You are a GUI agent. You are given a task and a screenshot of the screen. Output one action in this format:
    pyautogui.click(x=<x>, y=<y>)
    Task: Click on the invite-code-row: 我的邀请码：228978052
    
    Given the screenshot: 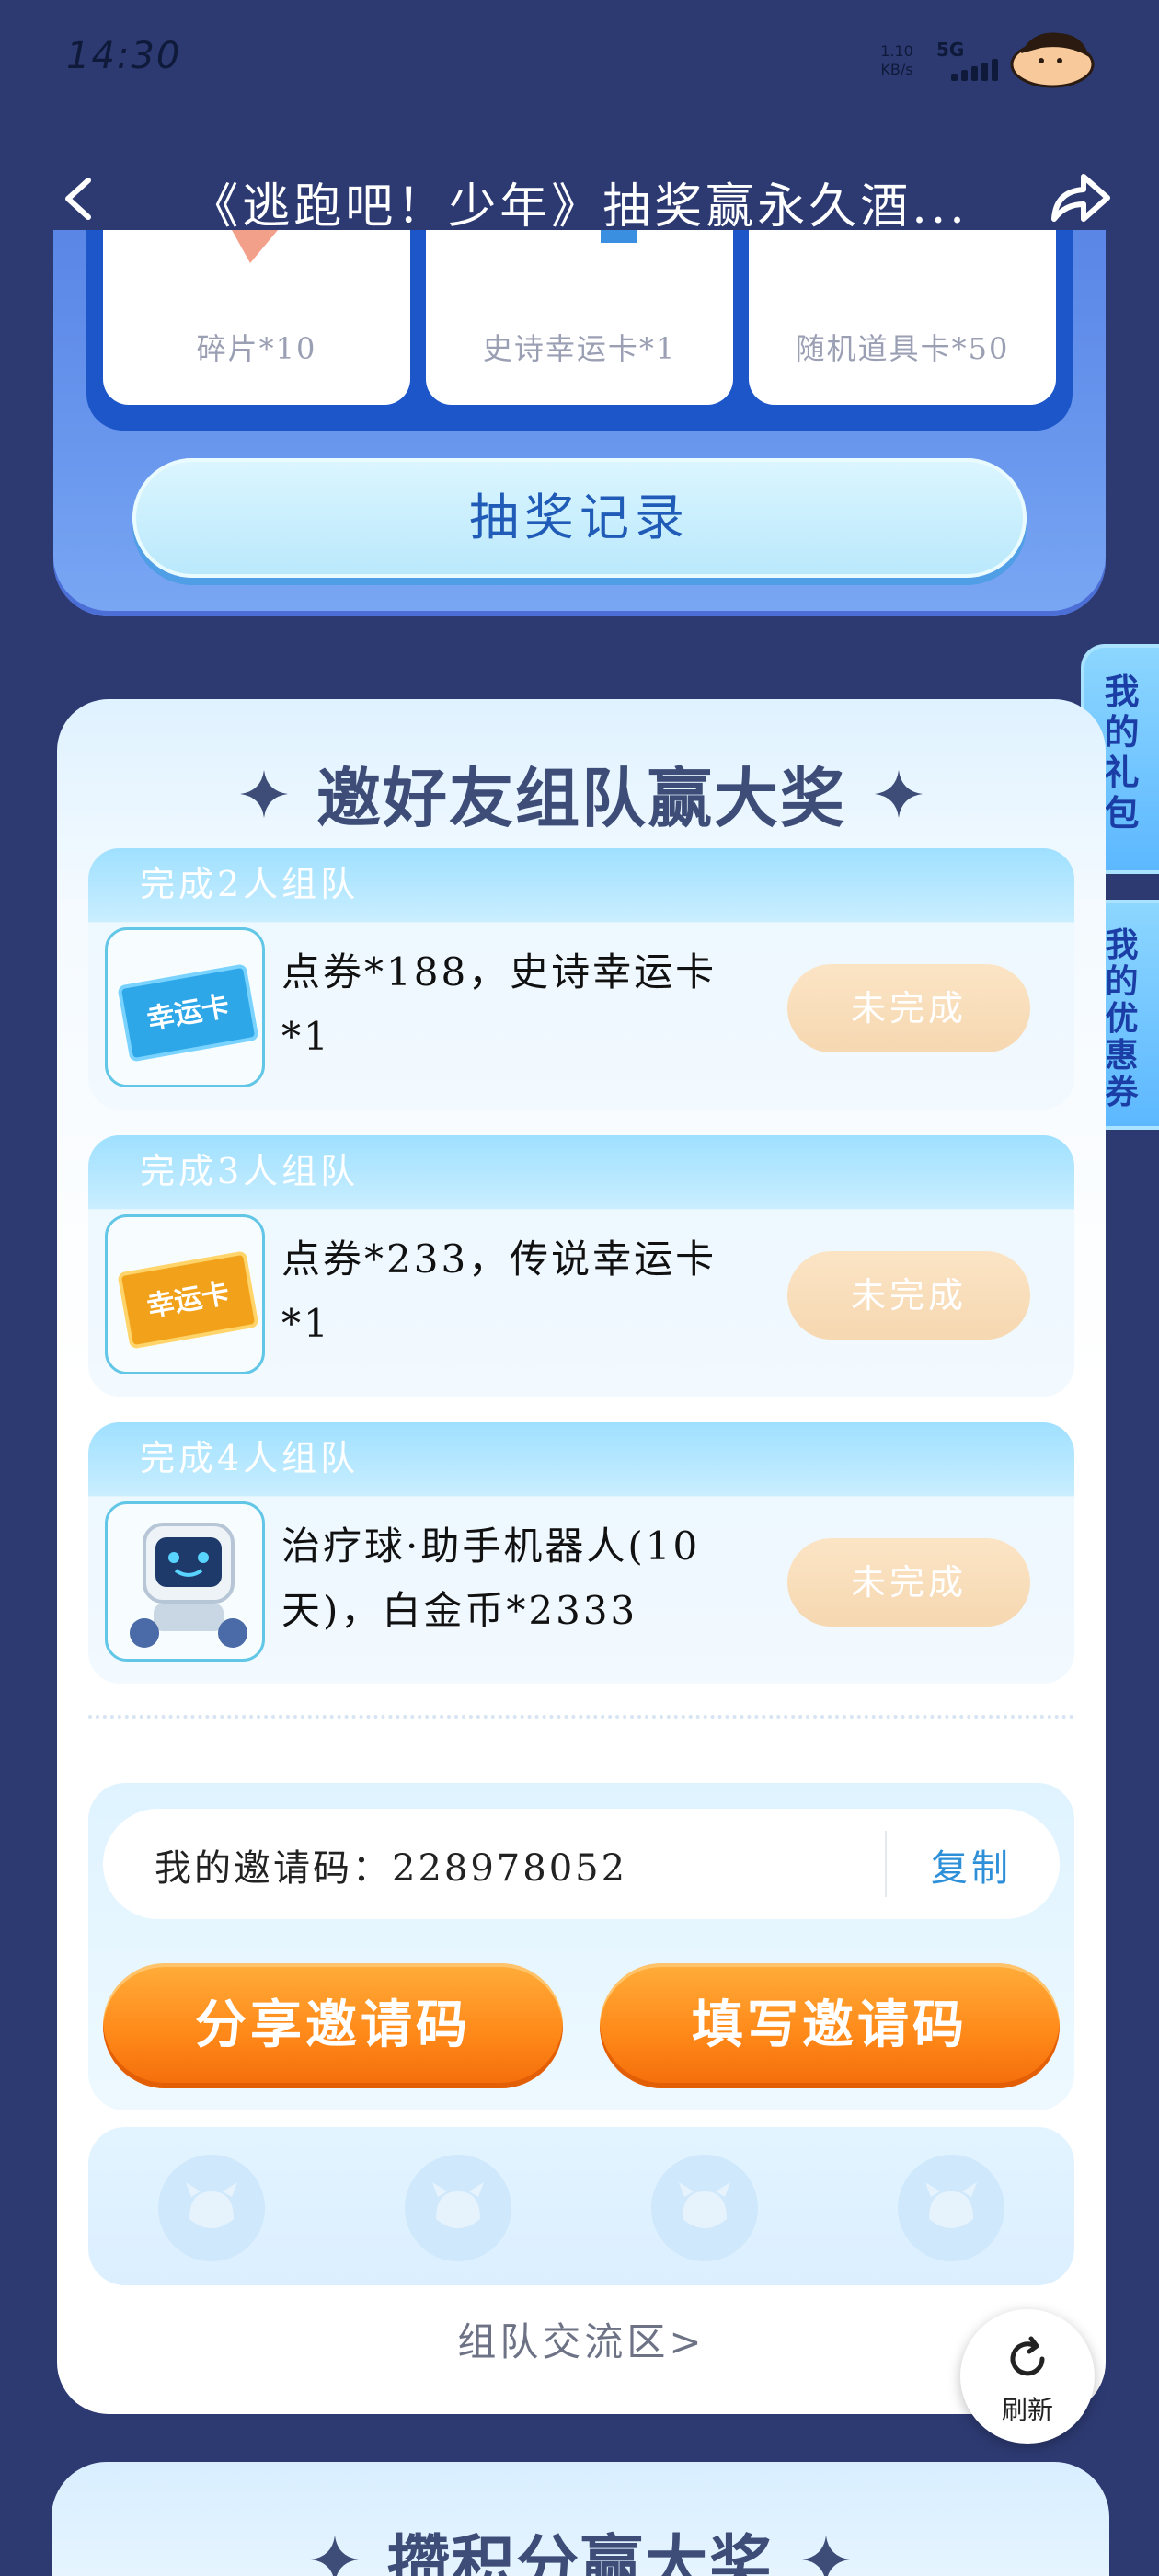 What is the action you would take?
    pyautogui.click(x=391, y=1865)
    